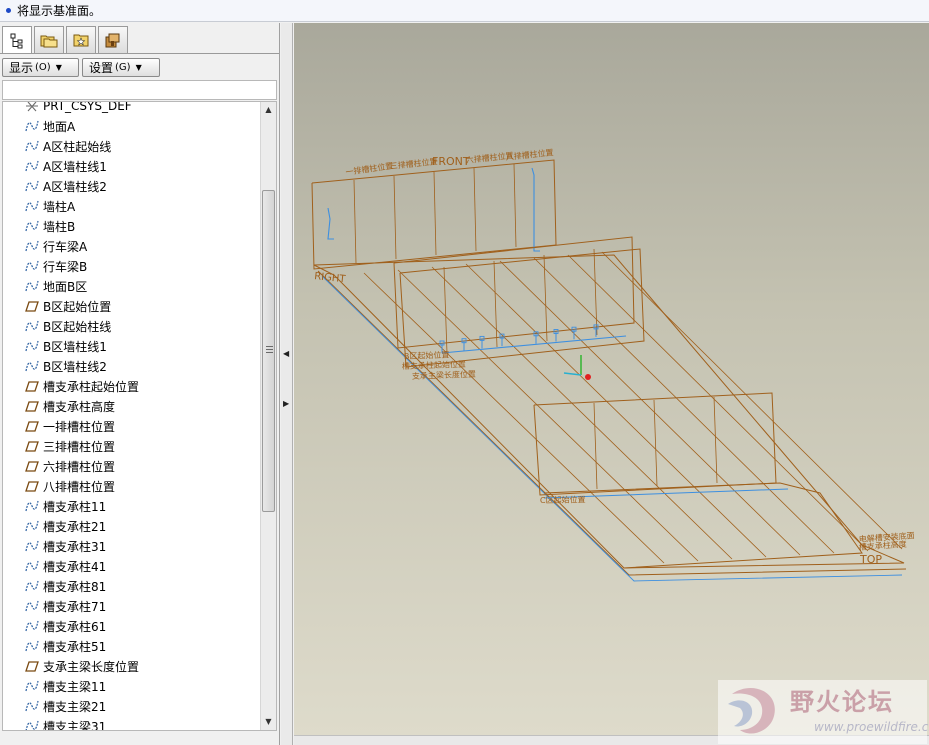 The width and height of the screenshot is (929, 745). What do you see at coordinates (91, 386) in the screenshot?
I see `tree-item-label: 槽支承柱起始位置` at bounding box center [91, 386].